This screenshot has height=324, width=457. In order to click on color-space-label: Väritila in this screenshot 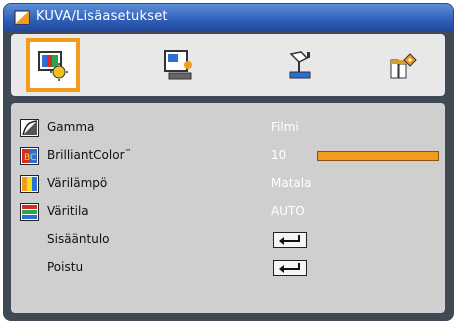, I will do `click(68, 211)`.